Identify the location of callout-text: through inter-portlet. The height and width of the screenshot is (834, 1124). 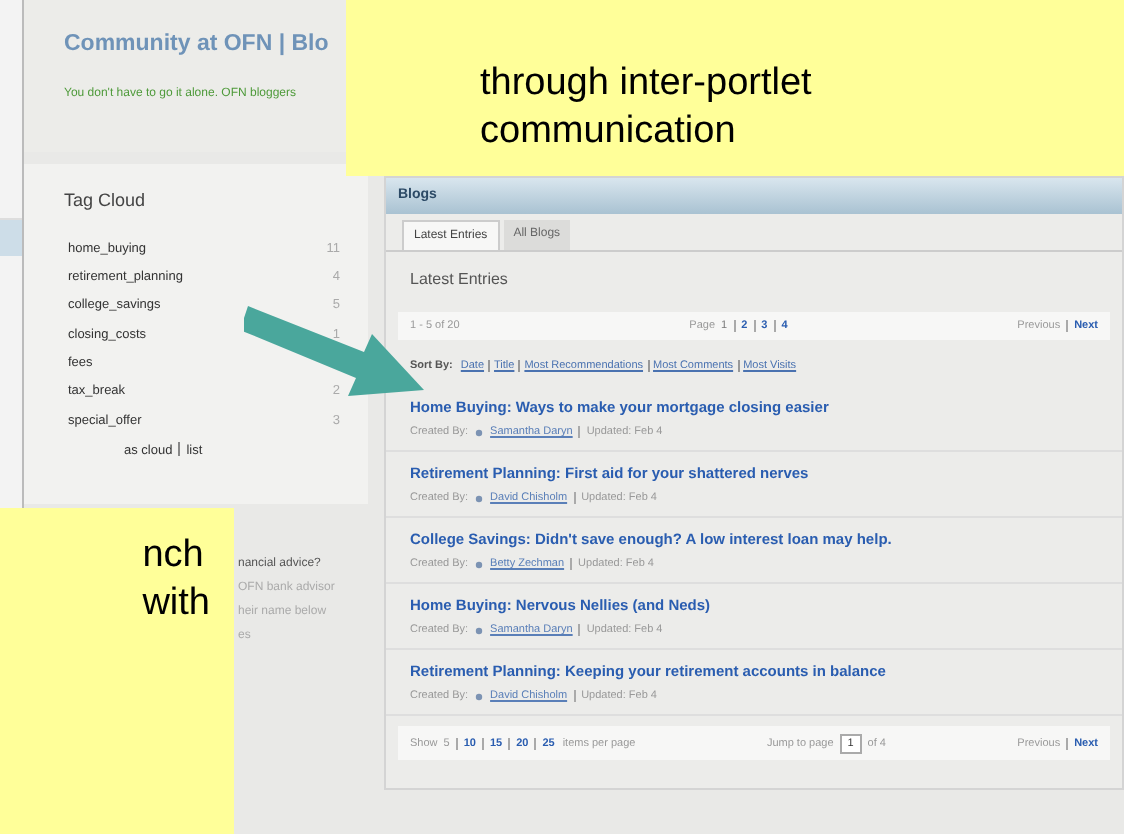
(647, 84).